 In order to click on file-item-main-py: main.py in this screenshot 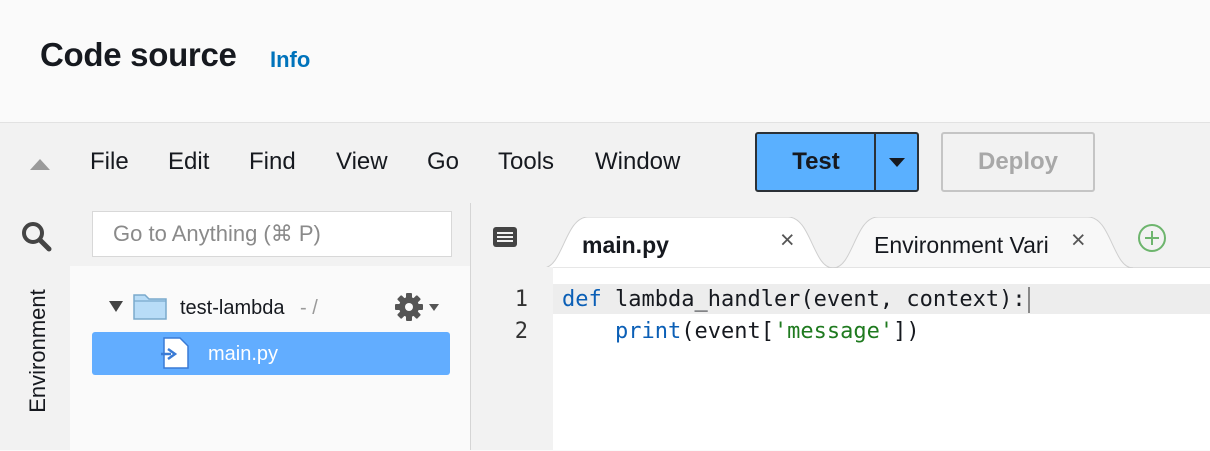, I will do `click(271, 353)`.